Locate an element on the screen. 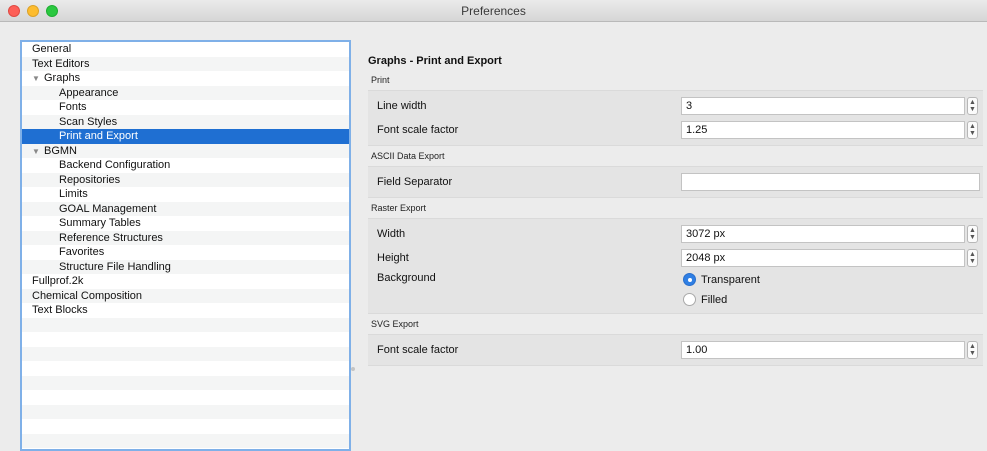 This screenshot has width=987, height=451. tree-item: Limits is located at coordinates (185, 194).